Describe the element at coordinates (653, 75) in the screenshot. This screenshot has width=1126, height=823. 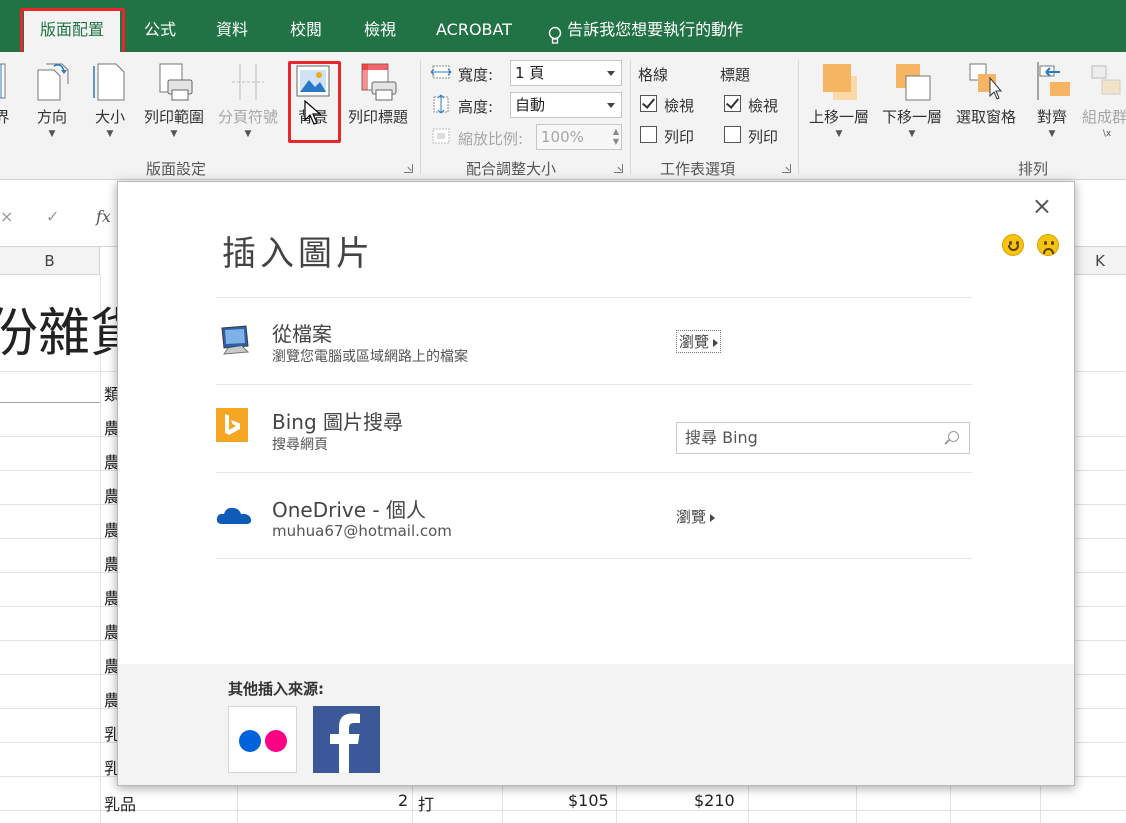
I see `gridlines-label: 格線` at that location.